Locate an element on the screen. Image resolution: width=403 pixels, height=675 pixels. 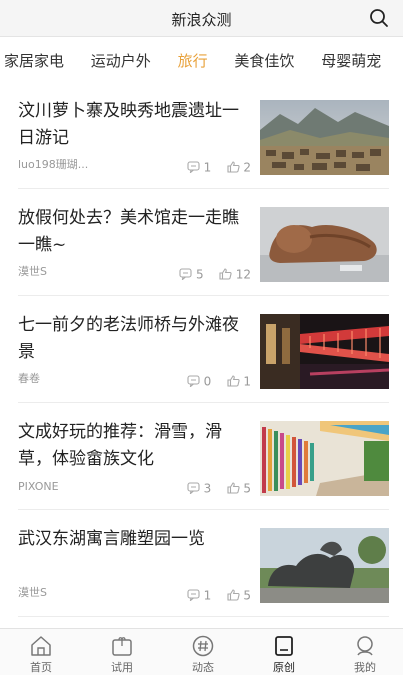
category-tabs: 家居家电 运动户外 旅行 美食佳饮 母婴萌宠 is located at coordinates (201, 59).